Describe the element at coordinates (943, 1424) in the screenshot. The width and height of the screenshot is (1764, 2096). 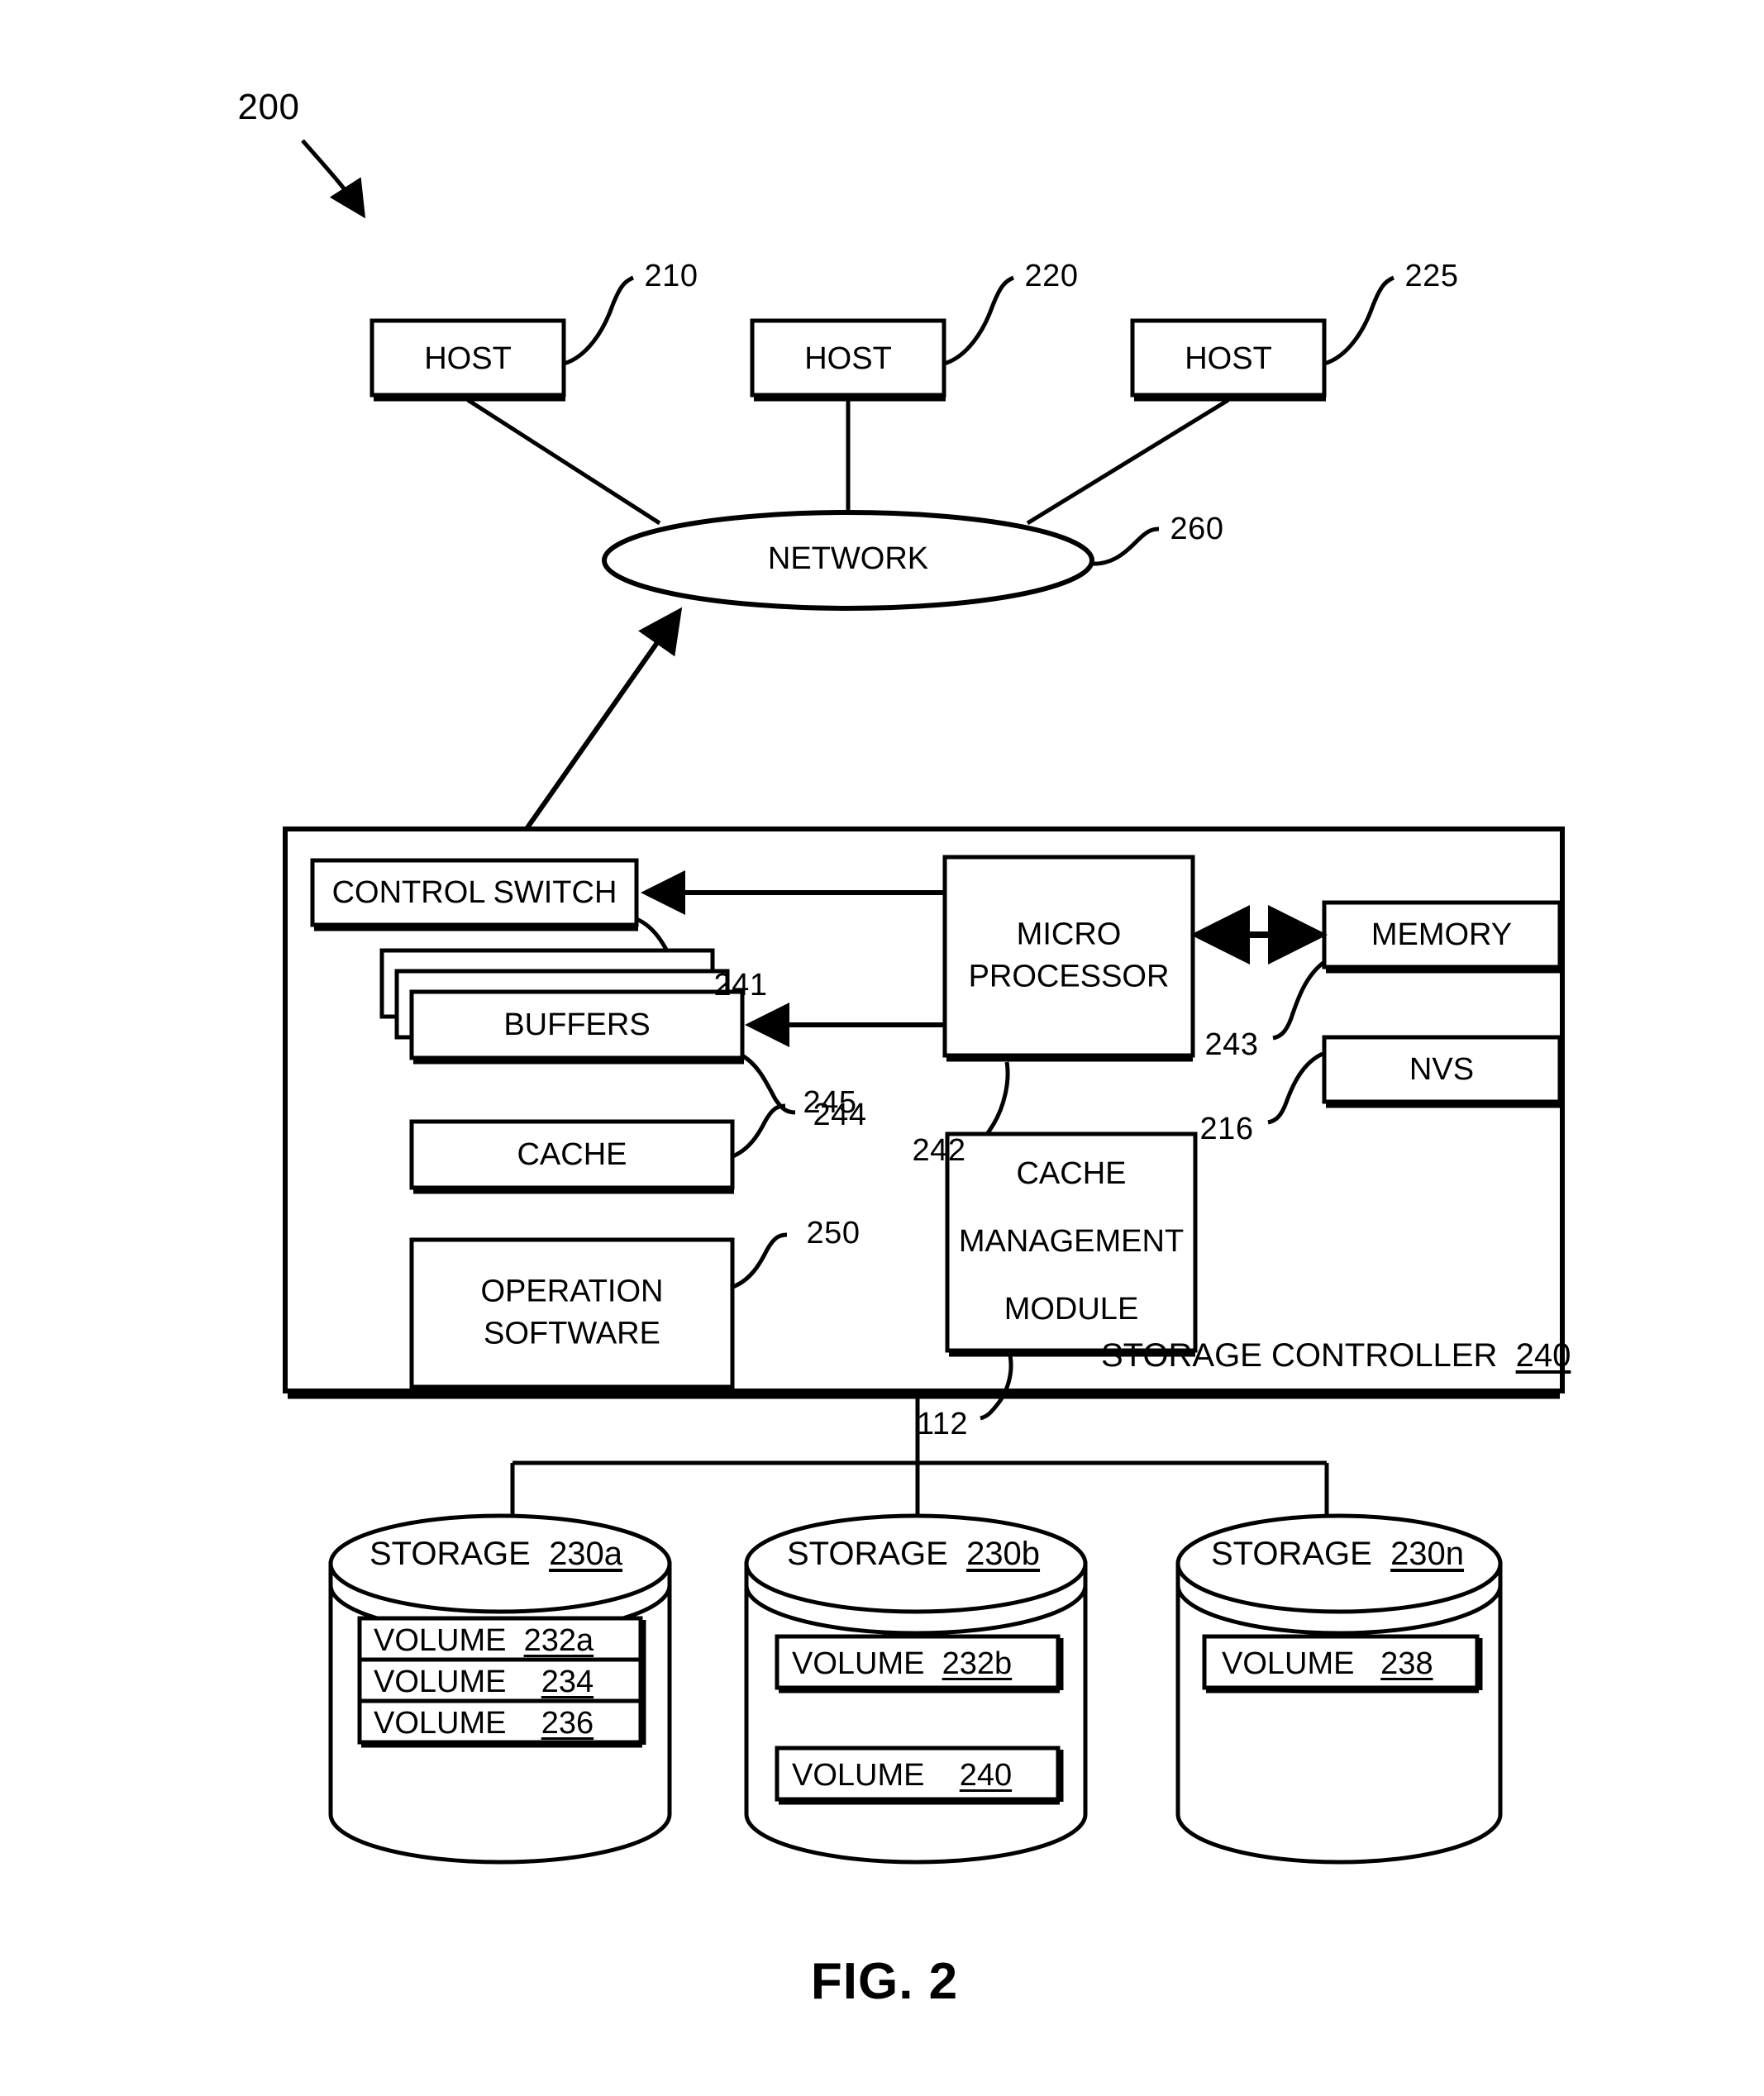
I see `cache-management-module-ref: 112` at that location.